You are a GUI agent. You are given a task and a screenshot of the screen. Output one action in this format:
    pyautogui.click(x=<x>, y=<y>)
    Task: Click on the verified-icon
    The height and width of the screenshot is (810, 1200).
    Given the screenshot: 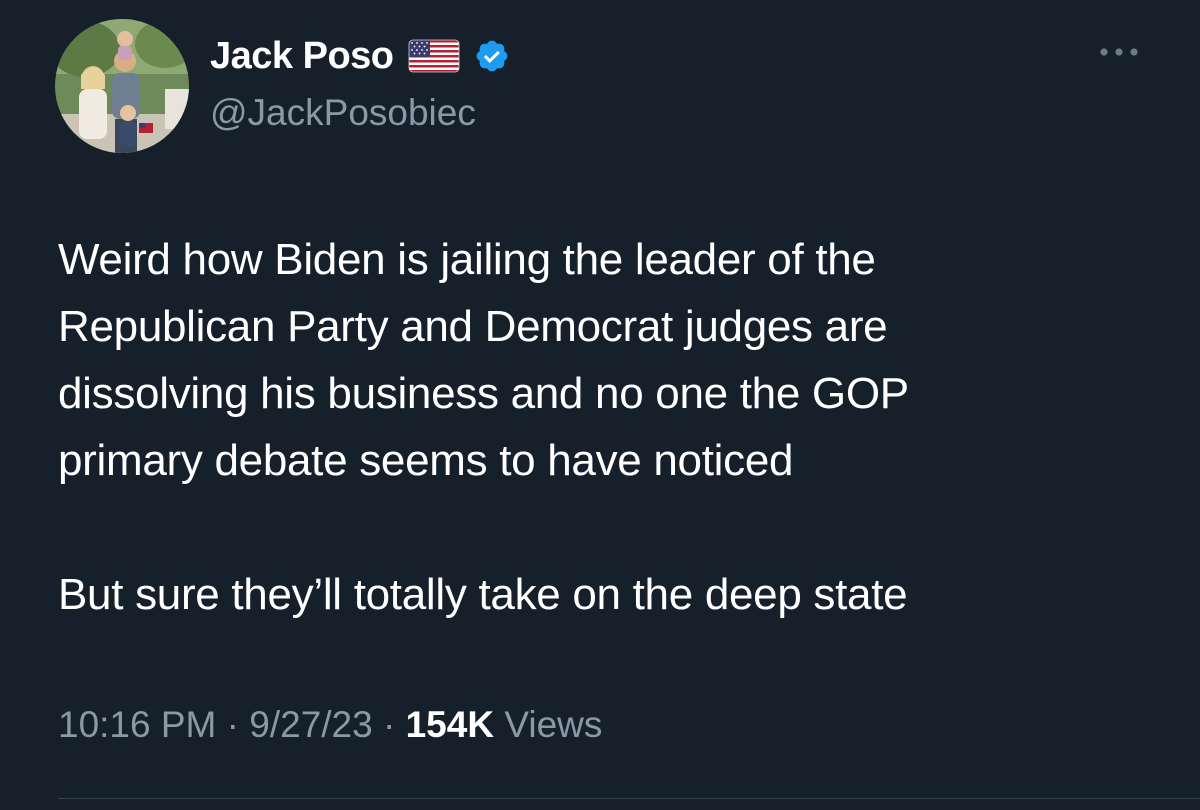 What is the action you would take?
    pyautogui.click(x=492, y=56)
    